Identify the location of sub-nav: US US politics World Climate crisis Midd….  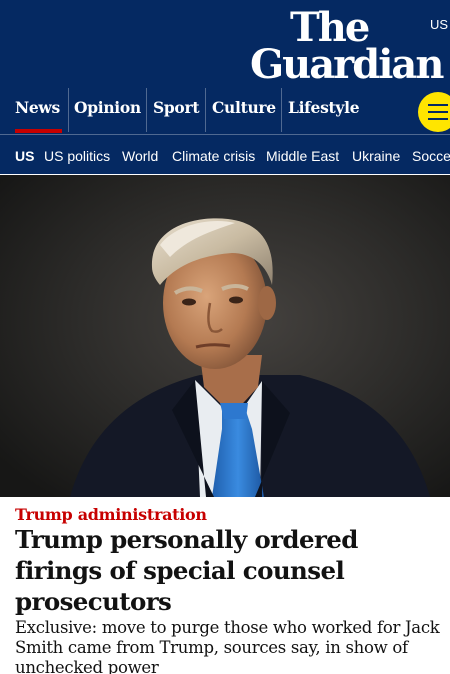
(225, 154).